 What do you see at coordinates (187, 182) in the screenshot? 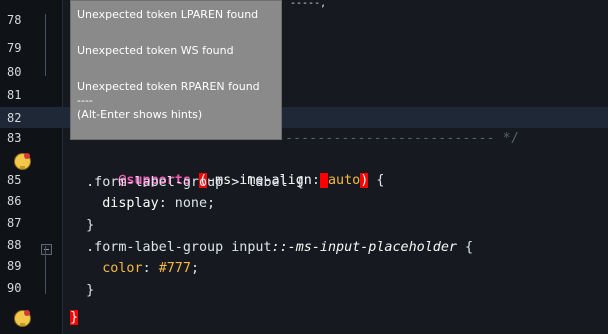
I see `code-text: .form-label-group > label {` at bounding box center [187, 182].